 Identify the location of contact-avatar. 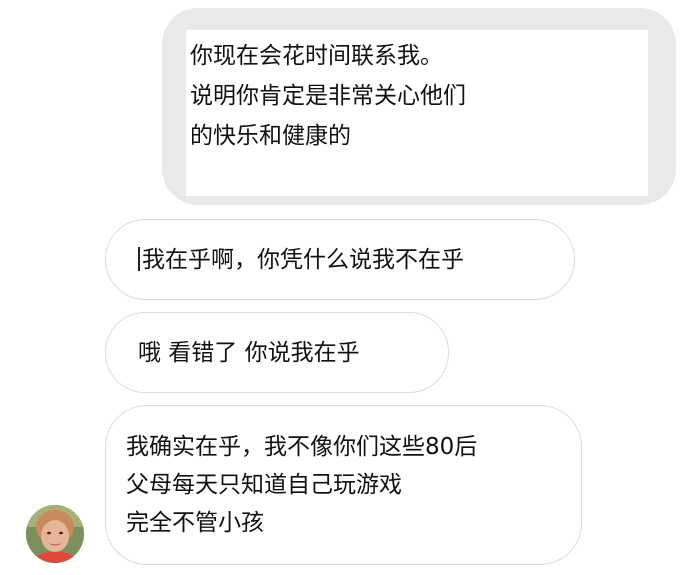
(55, 534).